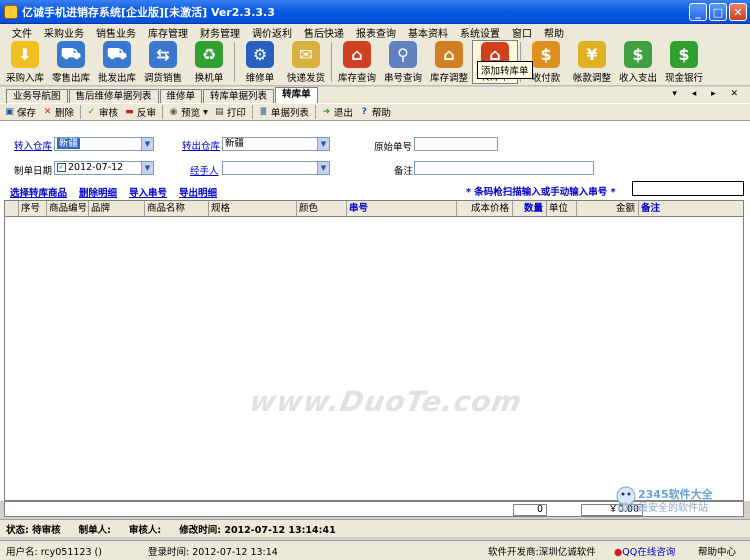  I want to click on out-warehouse-select: 新疆 ▼, so click(276, 144).